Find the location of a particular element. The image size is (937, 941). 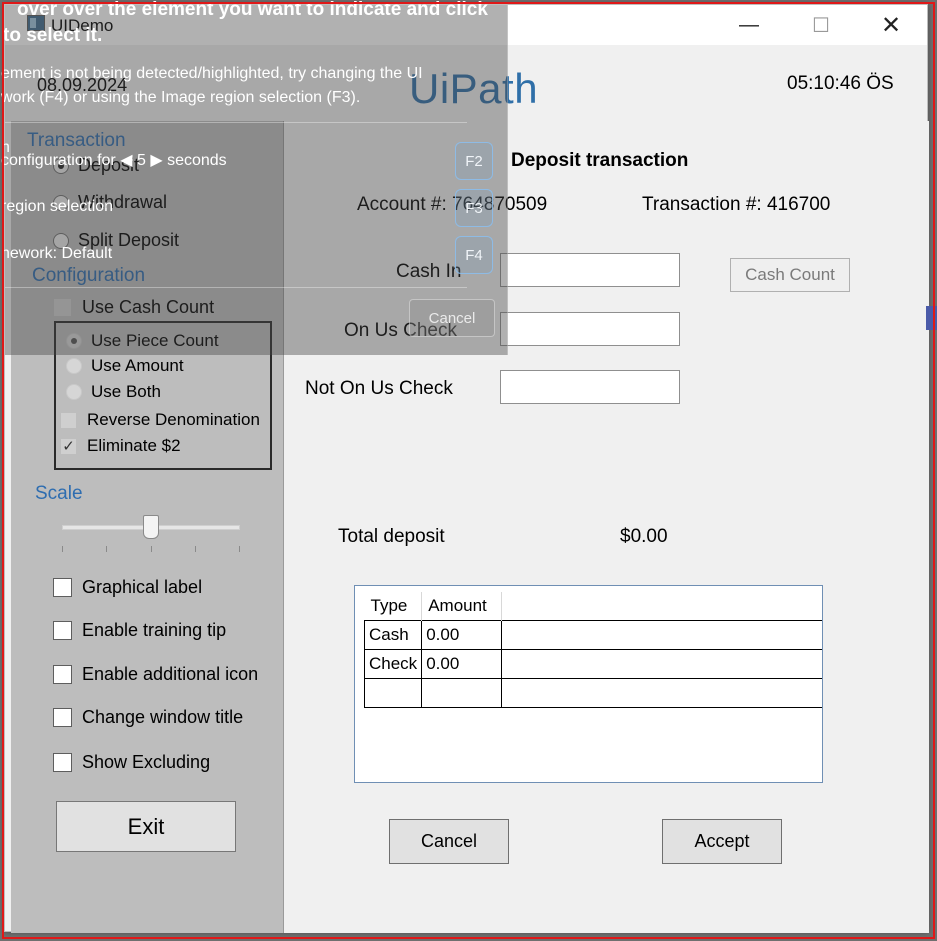

f4-key-button: F4 is located at coordinates (474, 255).